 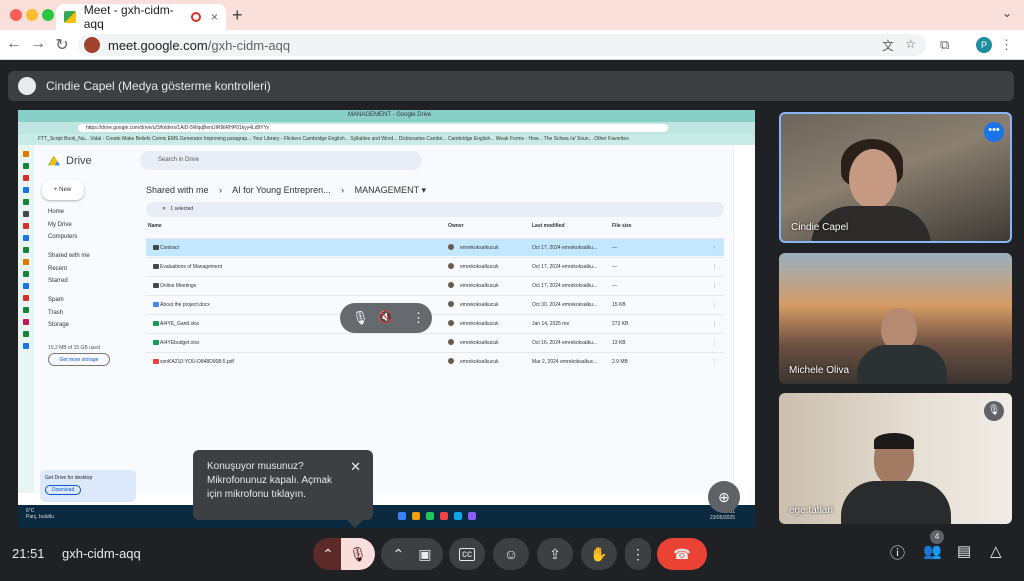 I want to click on activities-icon: △, so click(x=996, y=551).